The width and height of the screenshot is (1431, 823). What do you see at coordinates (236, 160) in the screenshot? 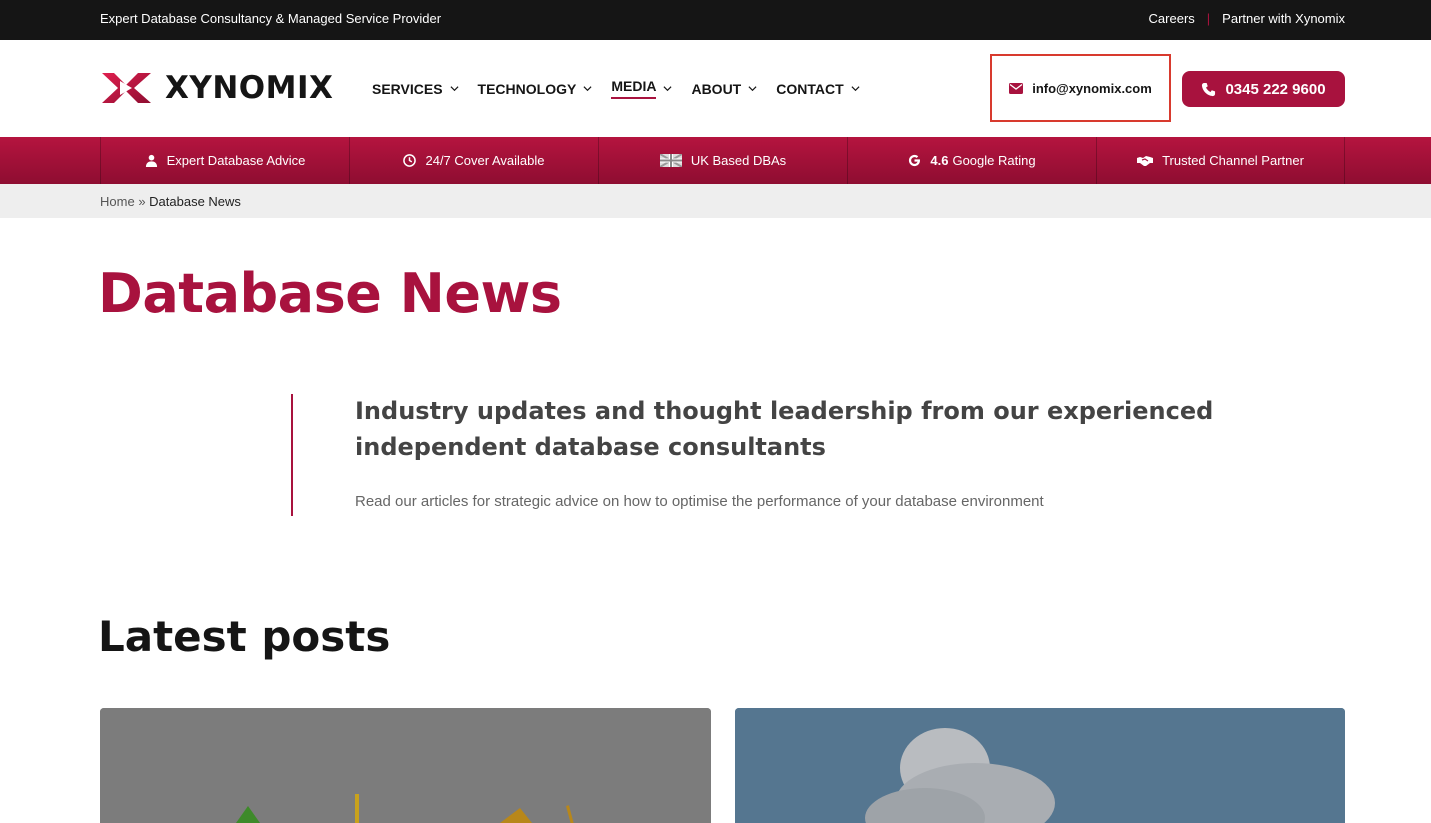
I see `usp-label: Expert Database Advice` at bounding box center [236, 160].